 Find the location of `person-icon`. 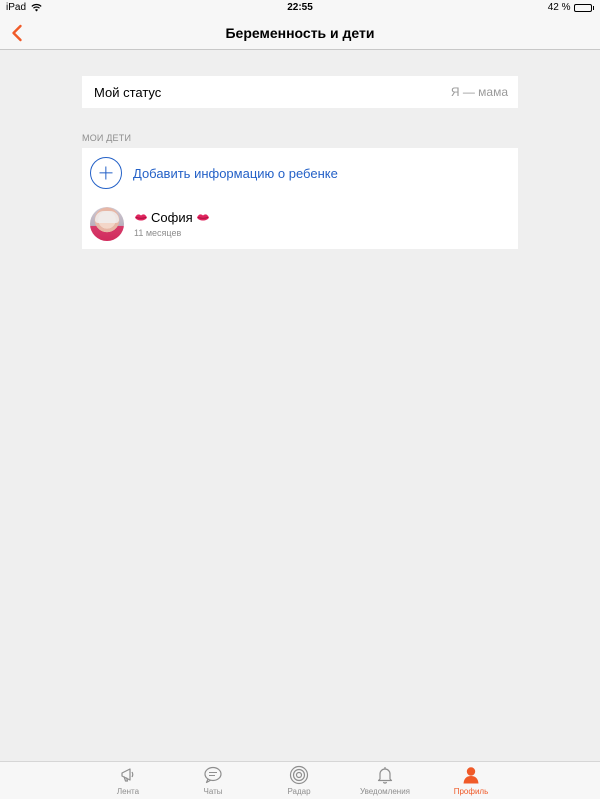

person-icon is located at coordinates (471, 775).